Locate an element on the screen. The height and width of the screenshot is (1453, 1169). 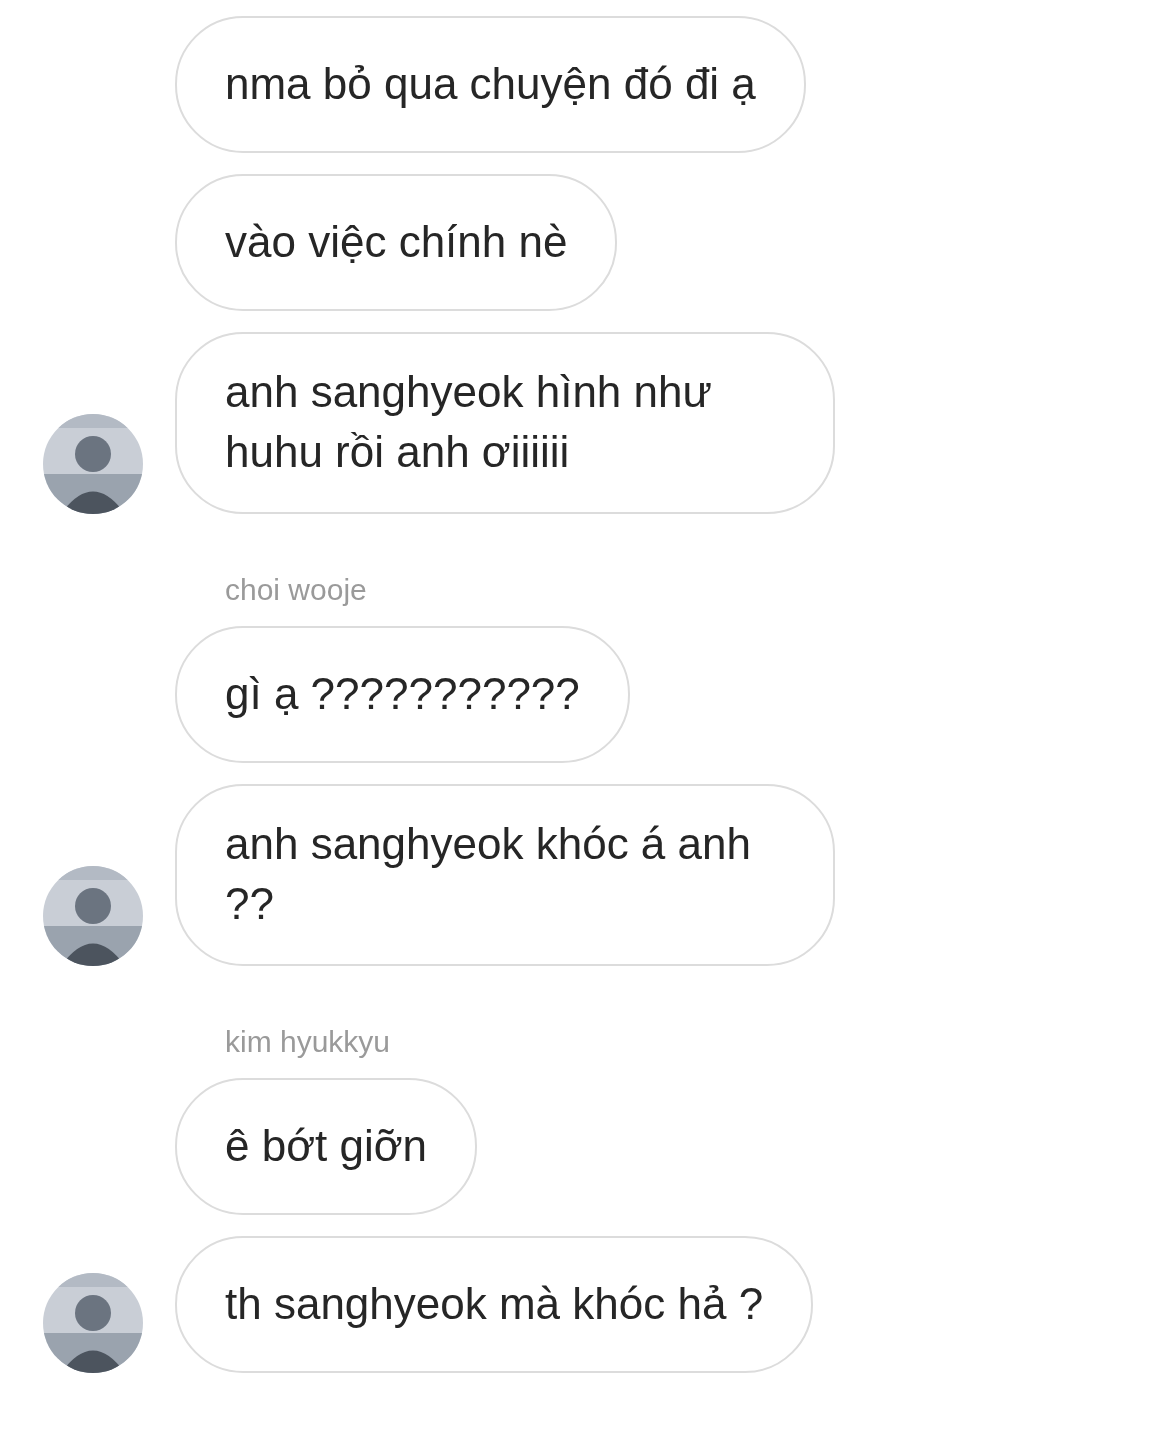
message-bubble: gì ạ ??????????? is located at coordinates (402, 694).